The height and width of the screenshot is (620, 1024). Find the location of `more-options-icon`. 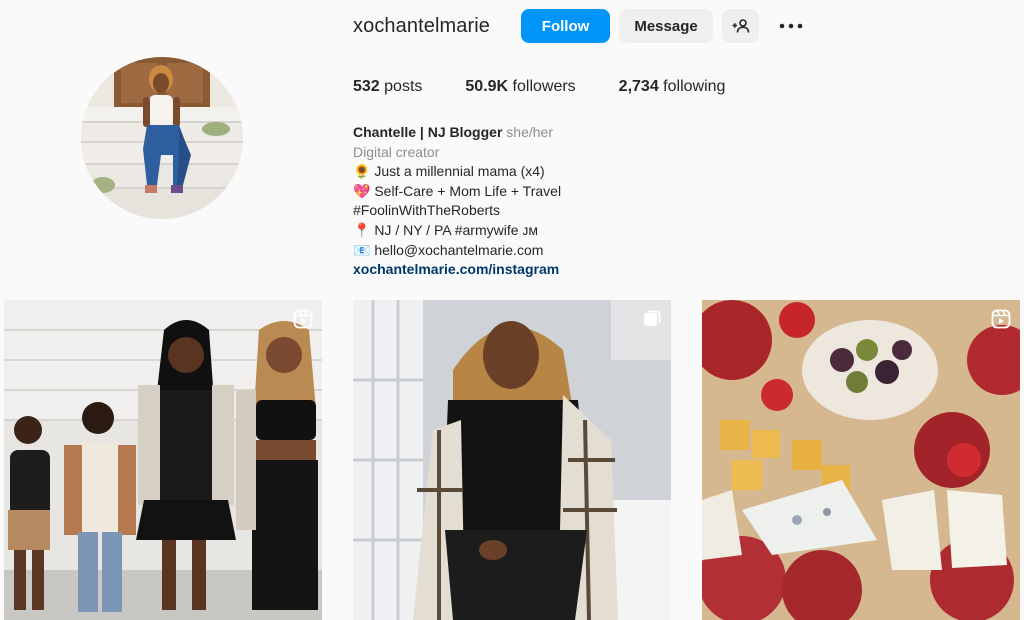

more-options-icon is located at coordinates (791, 26).